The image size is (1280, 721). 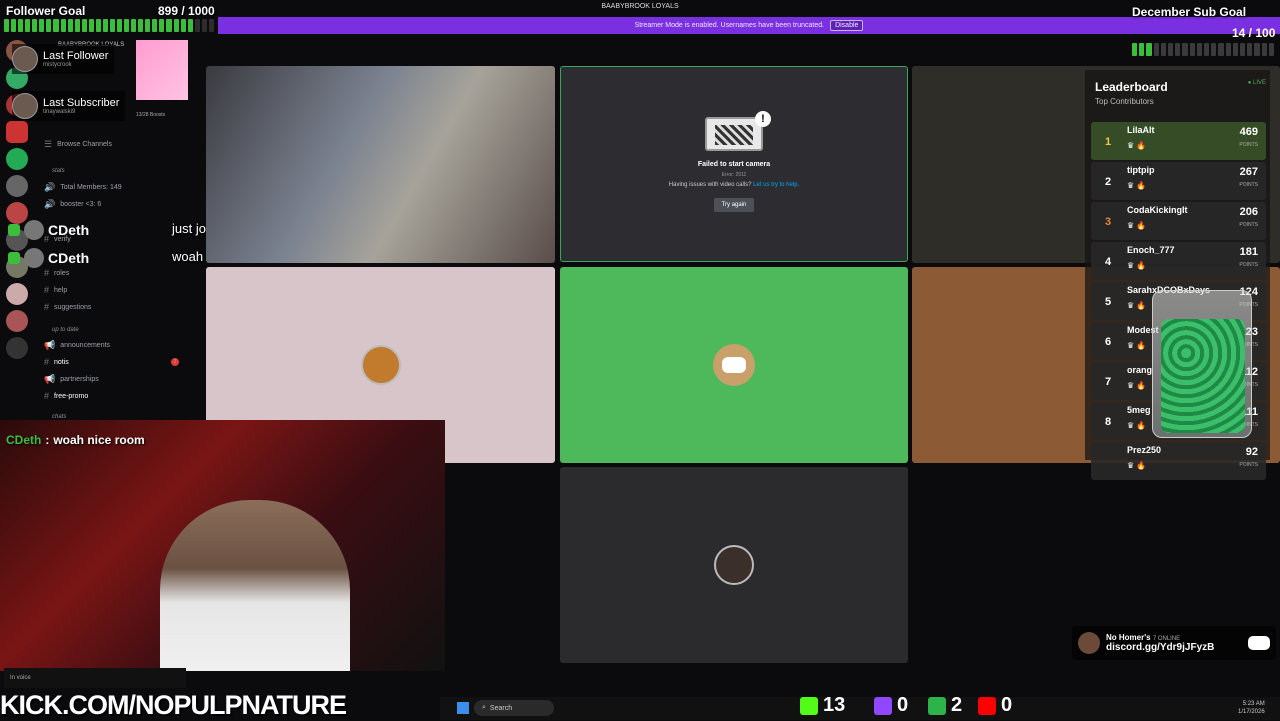 I want to click on channel-label: free-promo, so click(x=71, y=396).